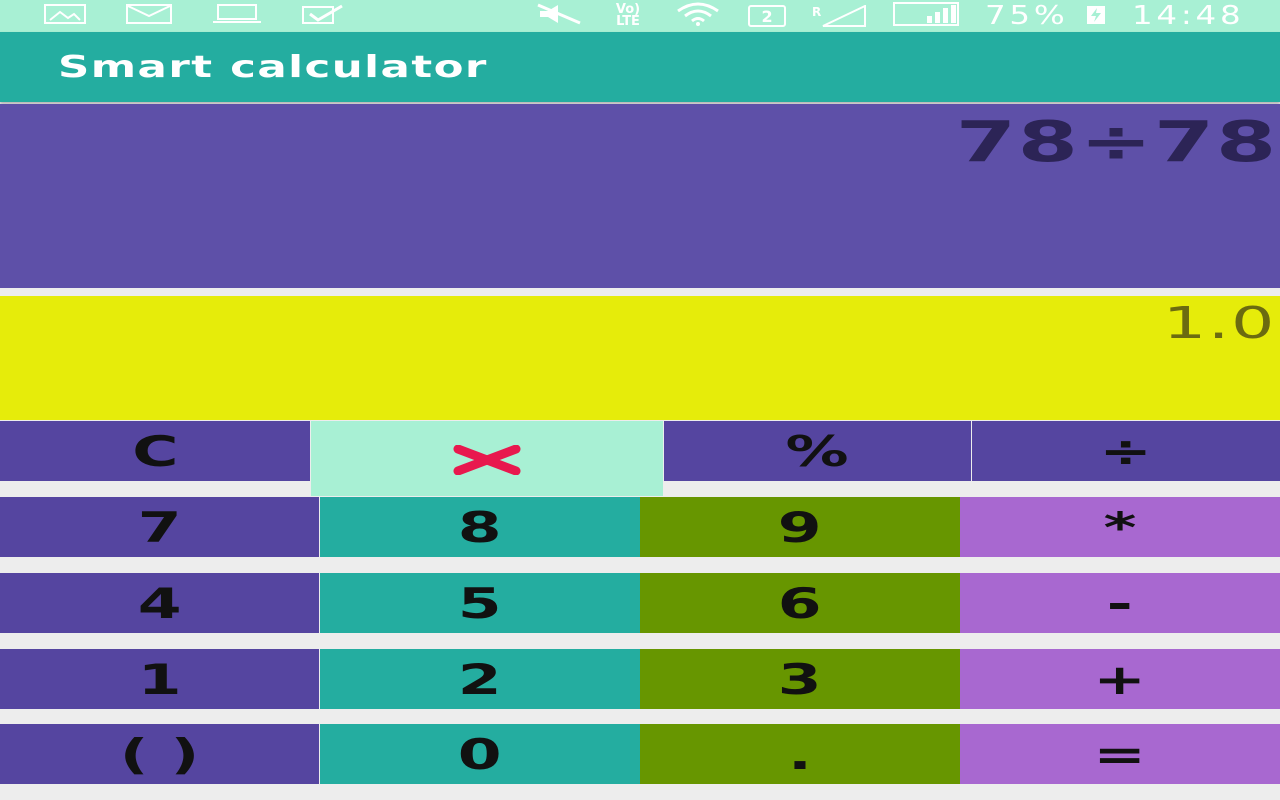 The height and width of the screenshot is (800, 1280). I want to click on signal-icon, so click(926, 16).